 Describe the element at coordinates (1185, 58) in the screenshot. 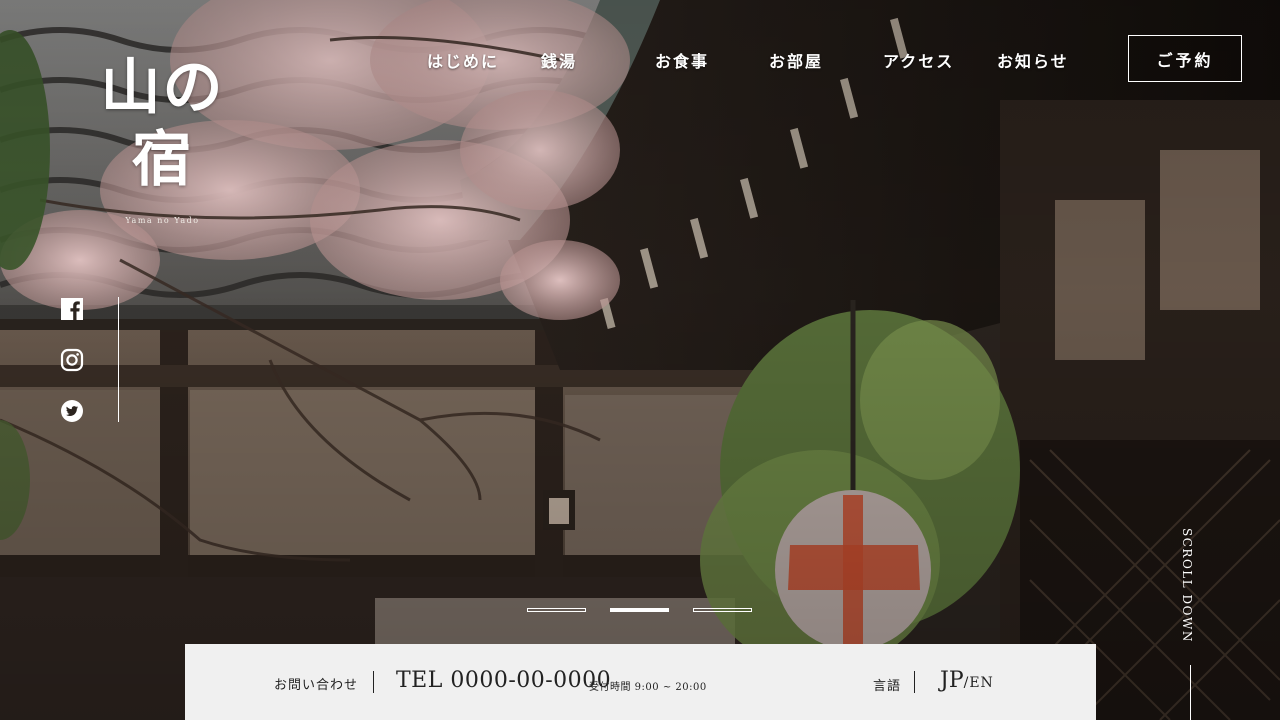

I see `reserve-button: ご予約` at that location.